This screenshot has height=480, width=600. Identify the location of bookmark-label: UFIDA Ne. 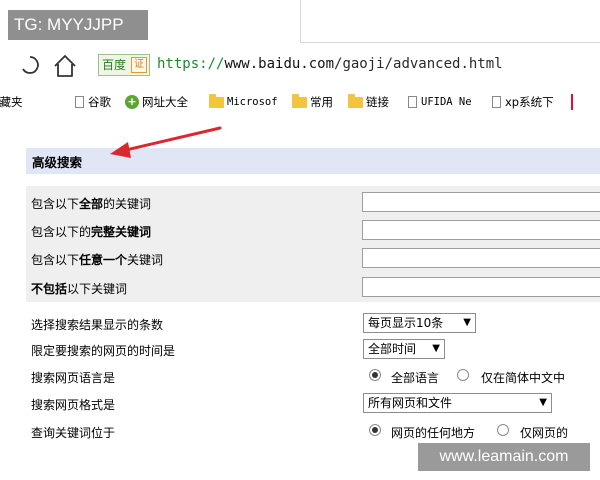
(446, 102).